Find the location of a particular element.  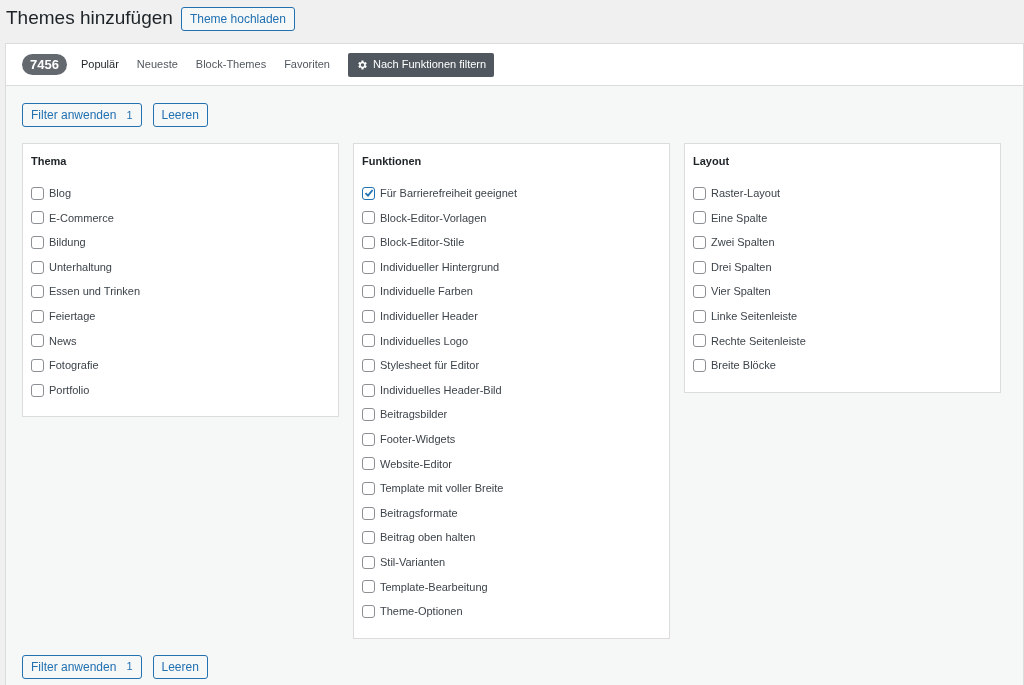

option-label: Footer-Widgets is located at coordinates (418, 439).